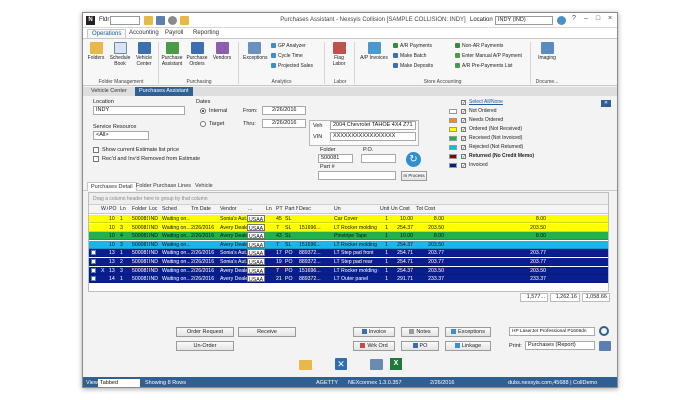 The image size is (700, 400). Describe the element at coordinates (164, 91) in the screenshot. I see `tab-purchases-assistant: Purchases Assistant` at that location.